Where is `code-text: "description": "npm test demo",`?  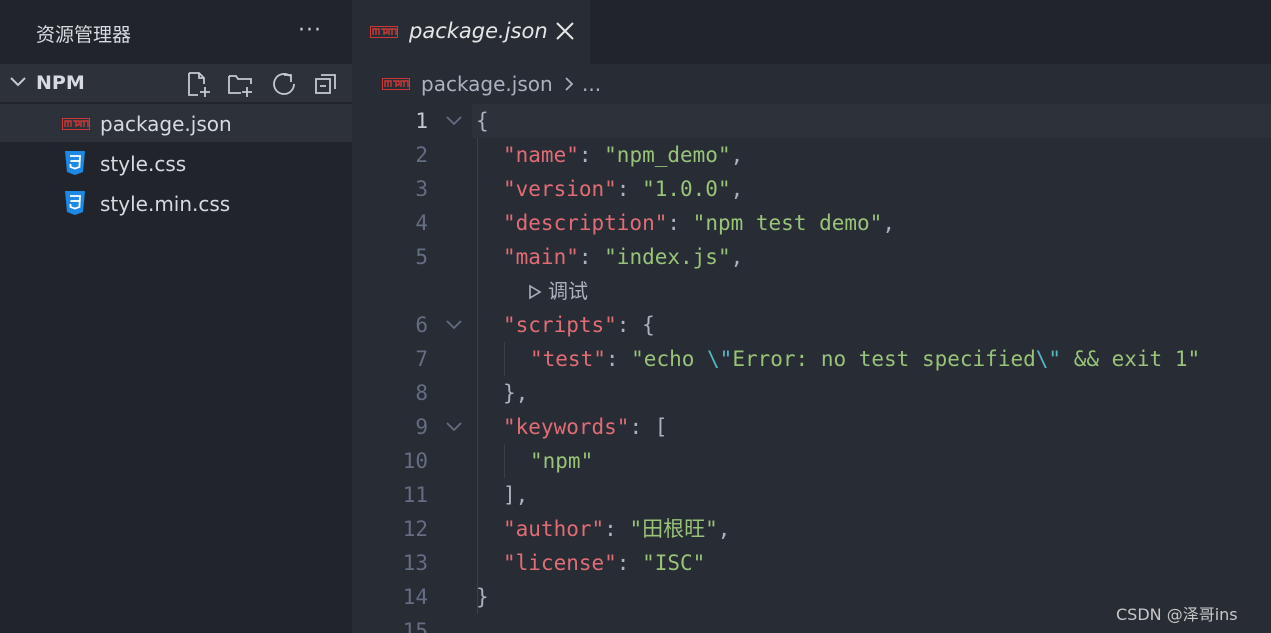 code-text: "description": "npm test demo", is located at coordinates (699, 223).